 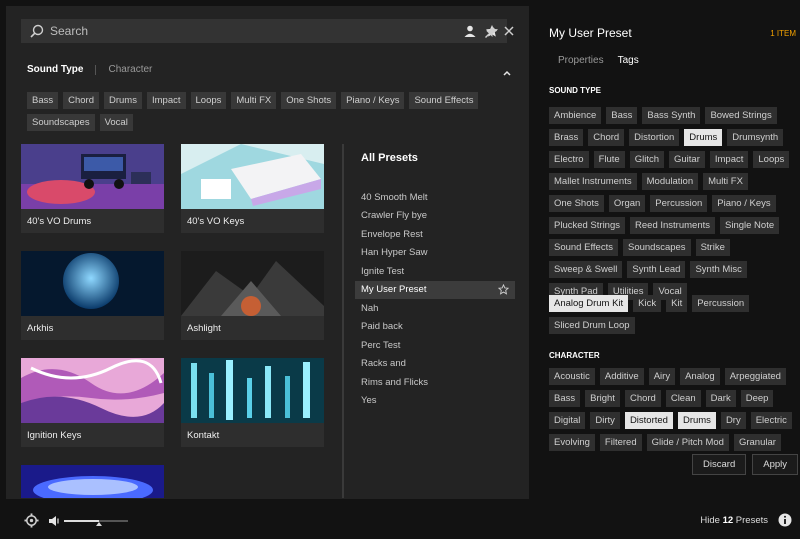 I want to click on tag-chip: Analog Drum Kit, so click(x=589, y=303).